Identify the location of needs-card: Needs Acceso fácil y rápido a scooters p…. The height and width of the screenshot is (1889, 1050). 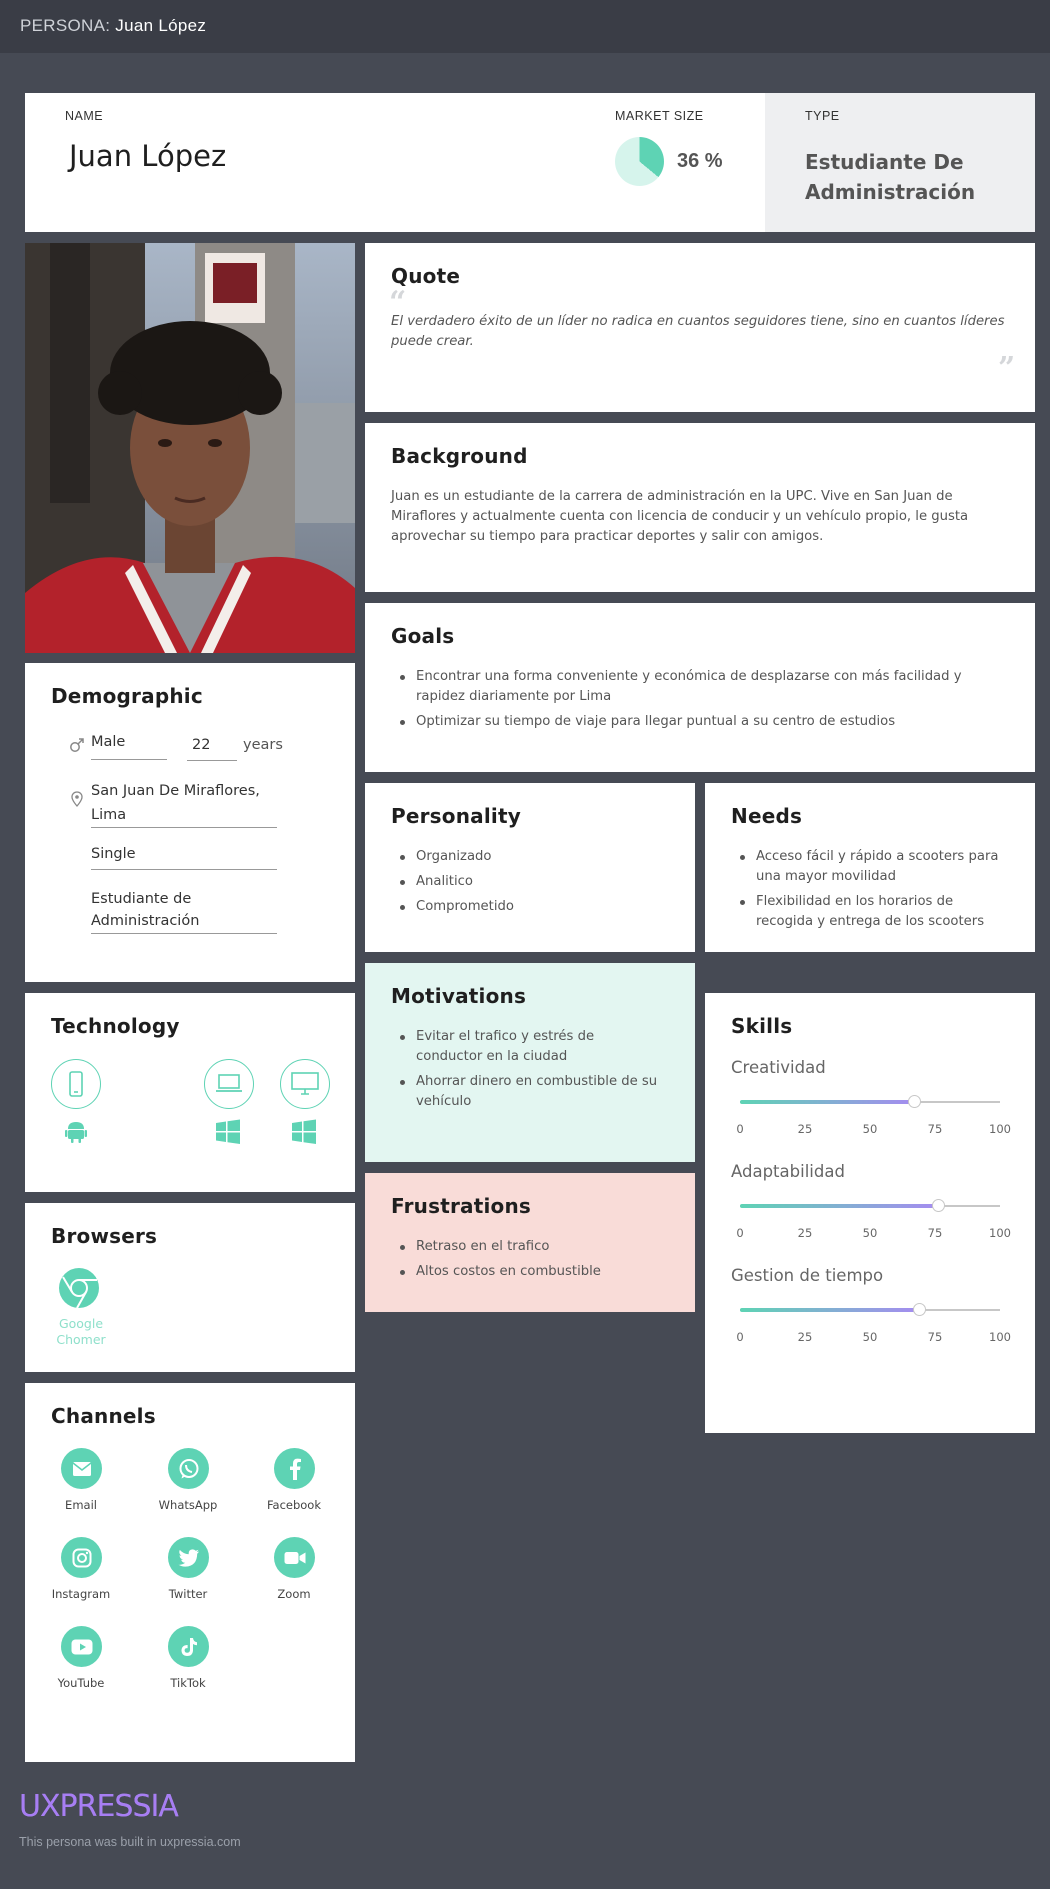
(870, 867).